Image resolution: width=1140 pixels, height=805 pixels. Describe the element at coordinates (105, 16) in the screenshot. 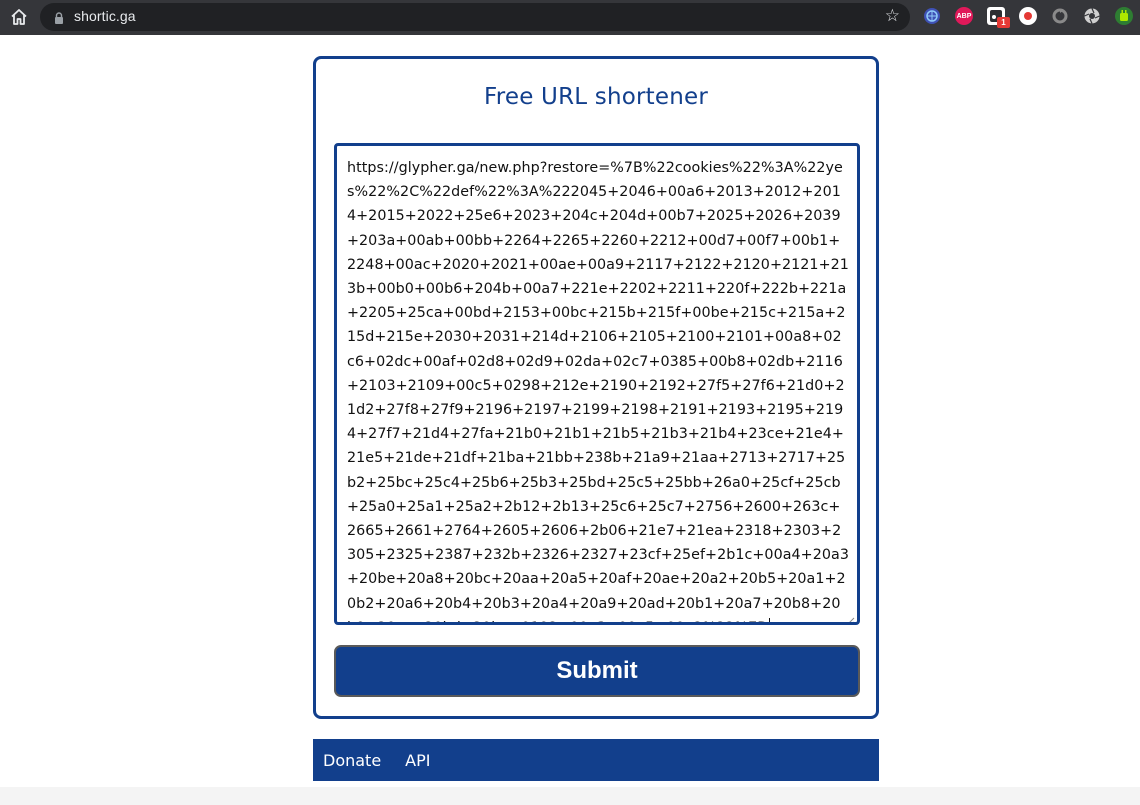

I see `address-bar-url: shortic.ga` at that location.